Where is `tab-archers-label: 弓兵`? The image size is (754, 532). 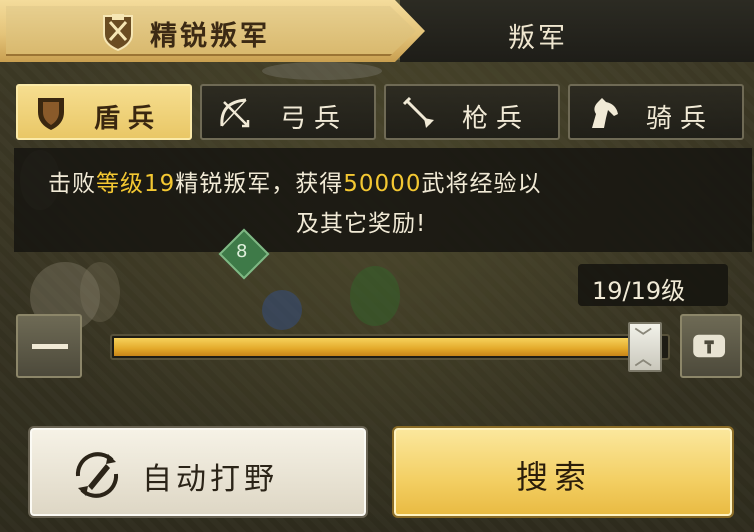
tab-archers-label: 弓兵 is located at coordinates (314, 119).